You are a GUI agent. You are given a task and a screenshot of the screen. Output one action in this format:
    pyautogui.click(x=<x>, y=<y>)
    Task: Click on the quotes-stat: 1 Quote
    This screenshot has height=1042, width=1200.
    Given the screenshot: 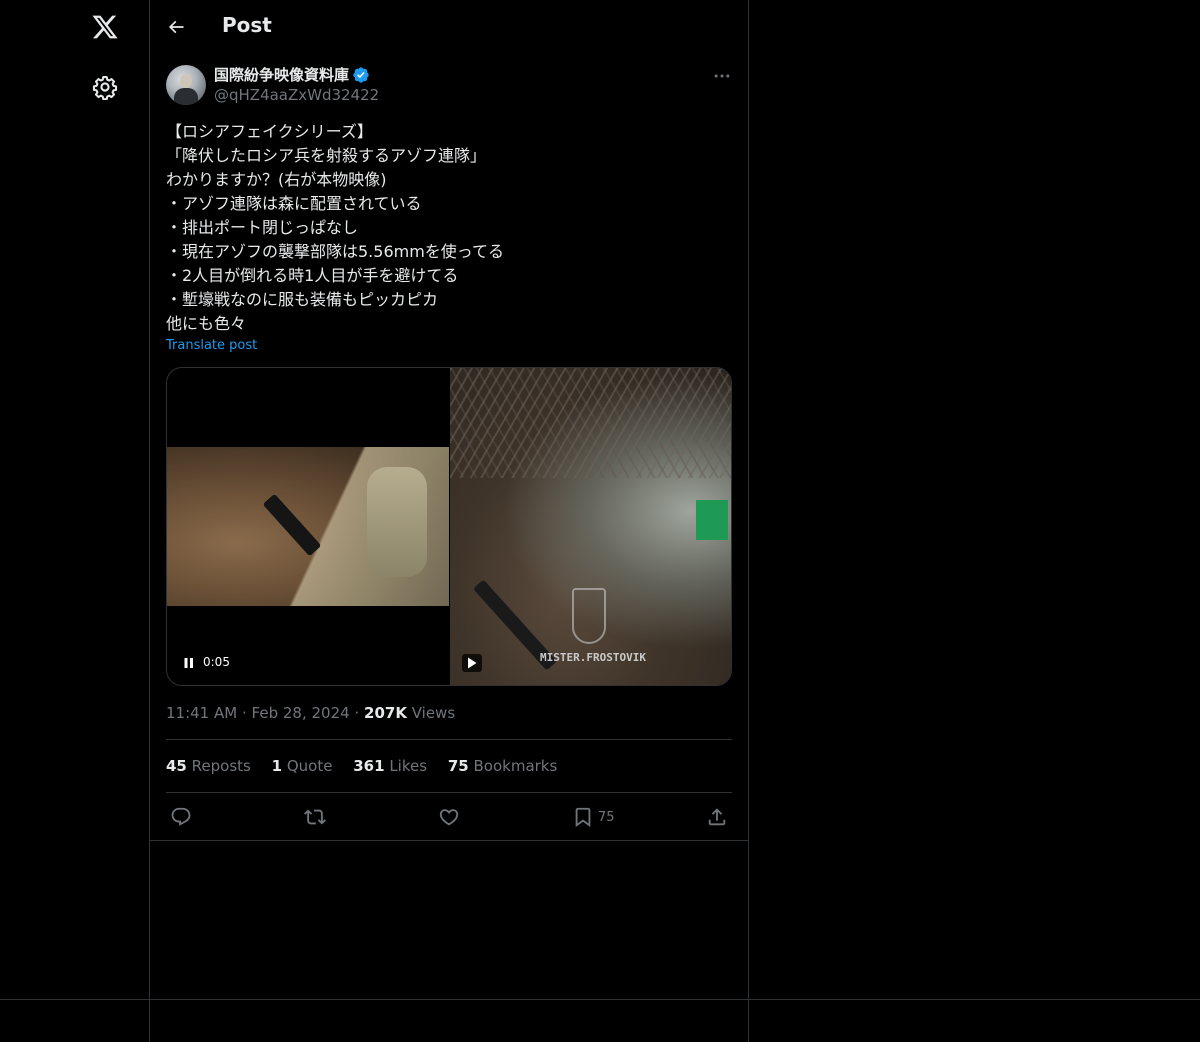 What is the action you would take?
    pyautogui.click(x=302, y=766)
    